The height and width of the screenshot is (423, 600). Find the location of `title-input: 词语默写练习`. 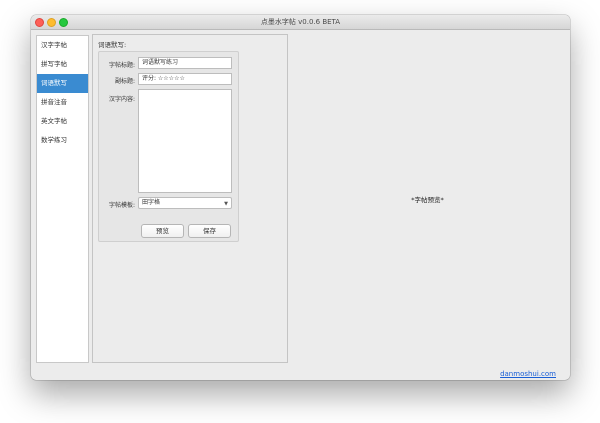

title-input: 词语默写练习 is located at coordinates (185, 63).